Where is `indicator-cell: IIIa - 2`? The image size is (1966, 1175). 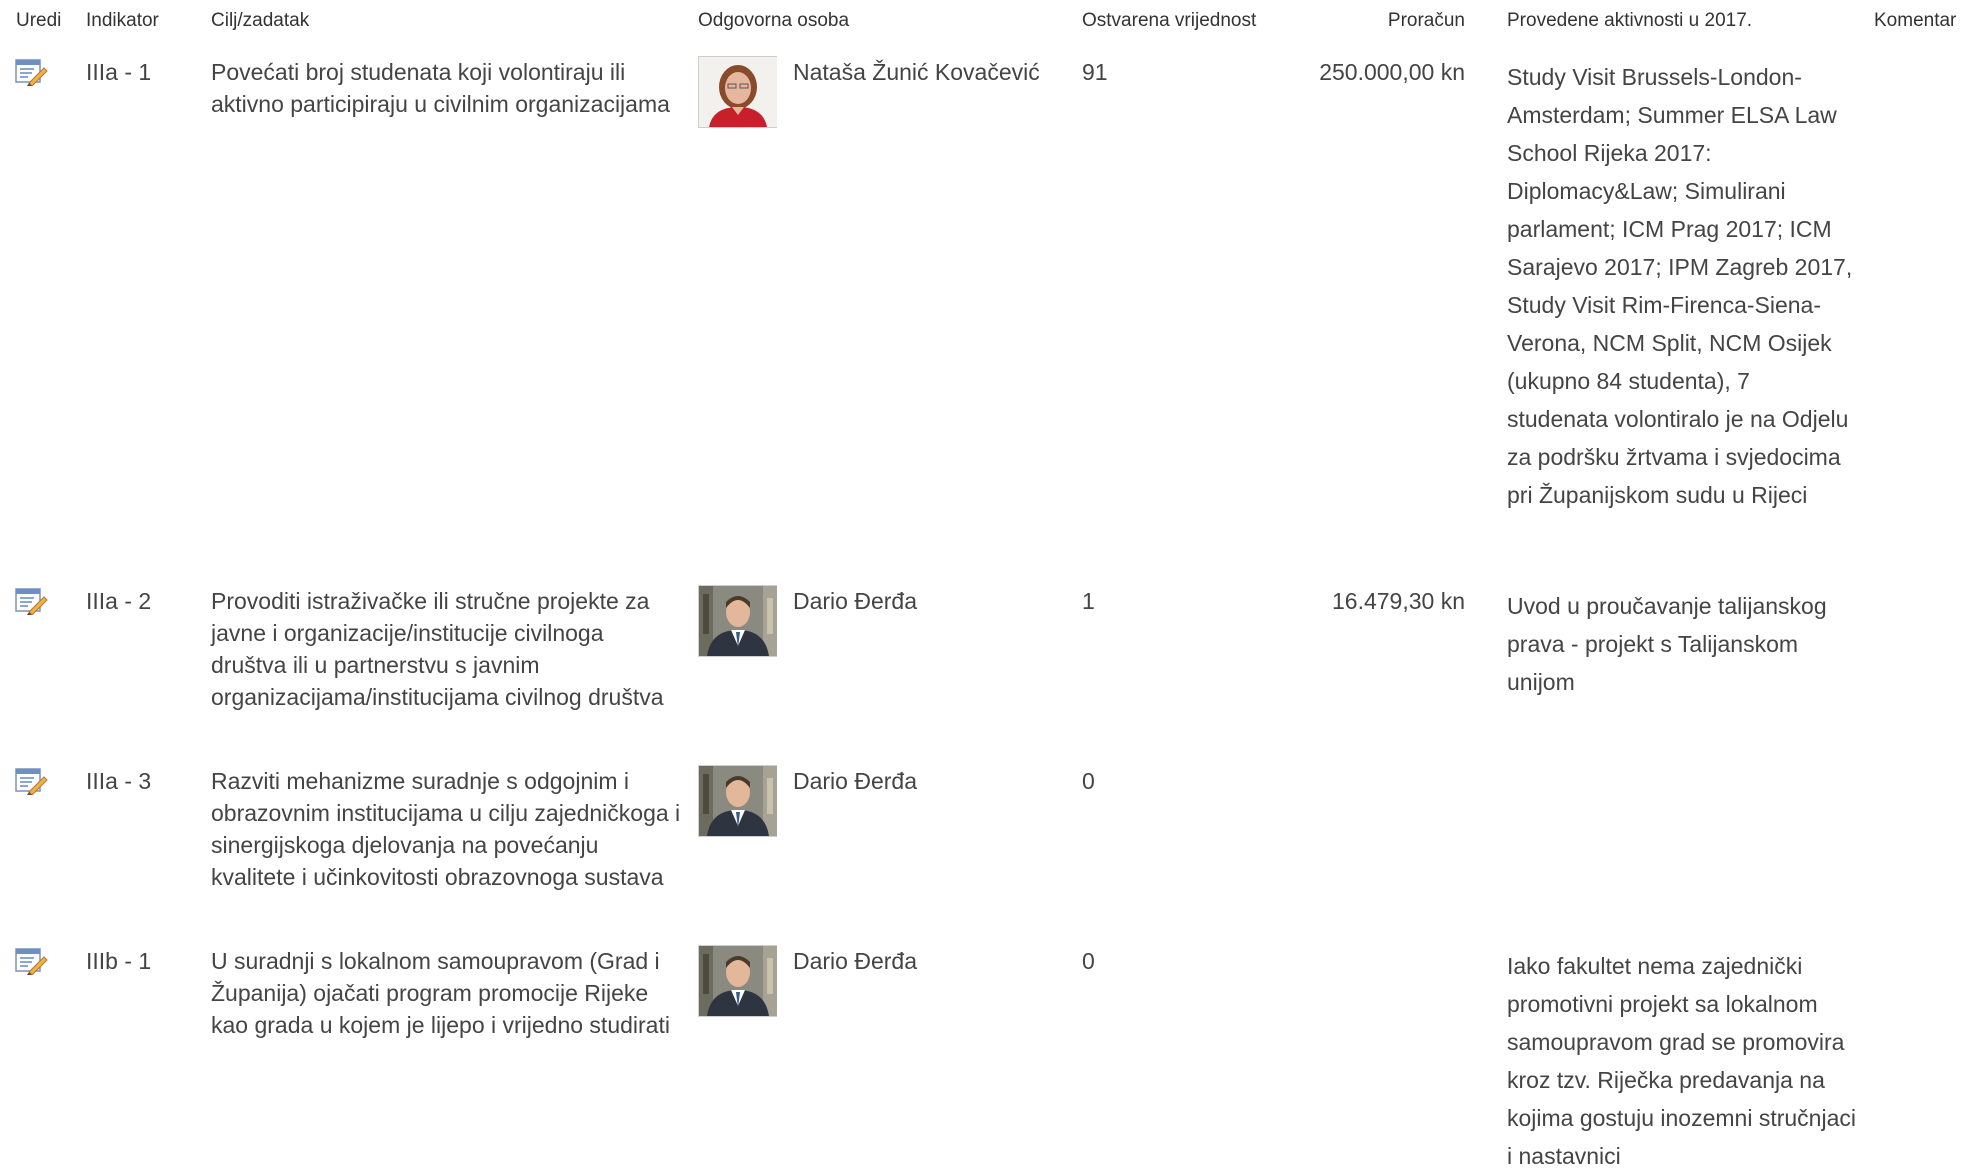
indicator-cell: IIIa - 2 is located at coordinates (119, 601).